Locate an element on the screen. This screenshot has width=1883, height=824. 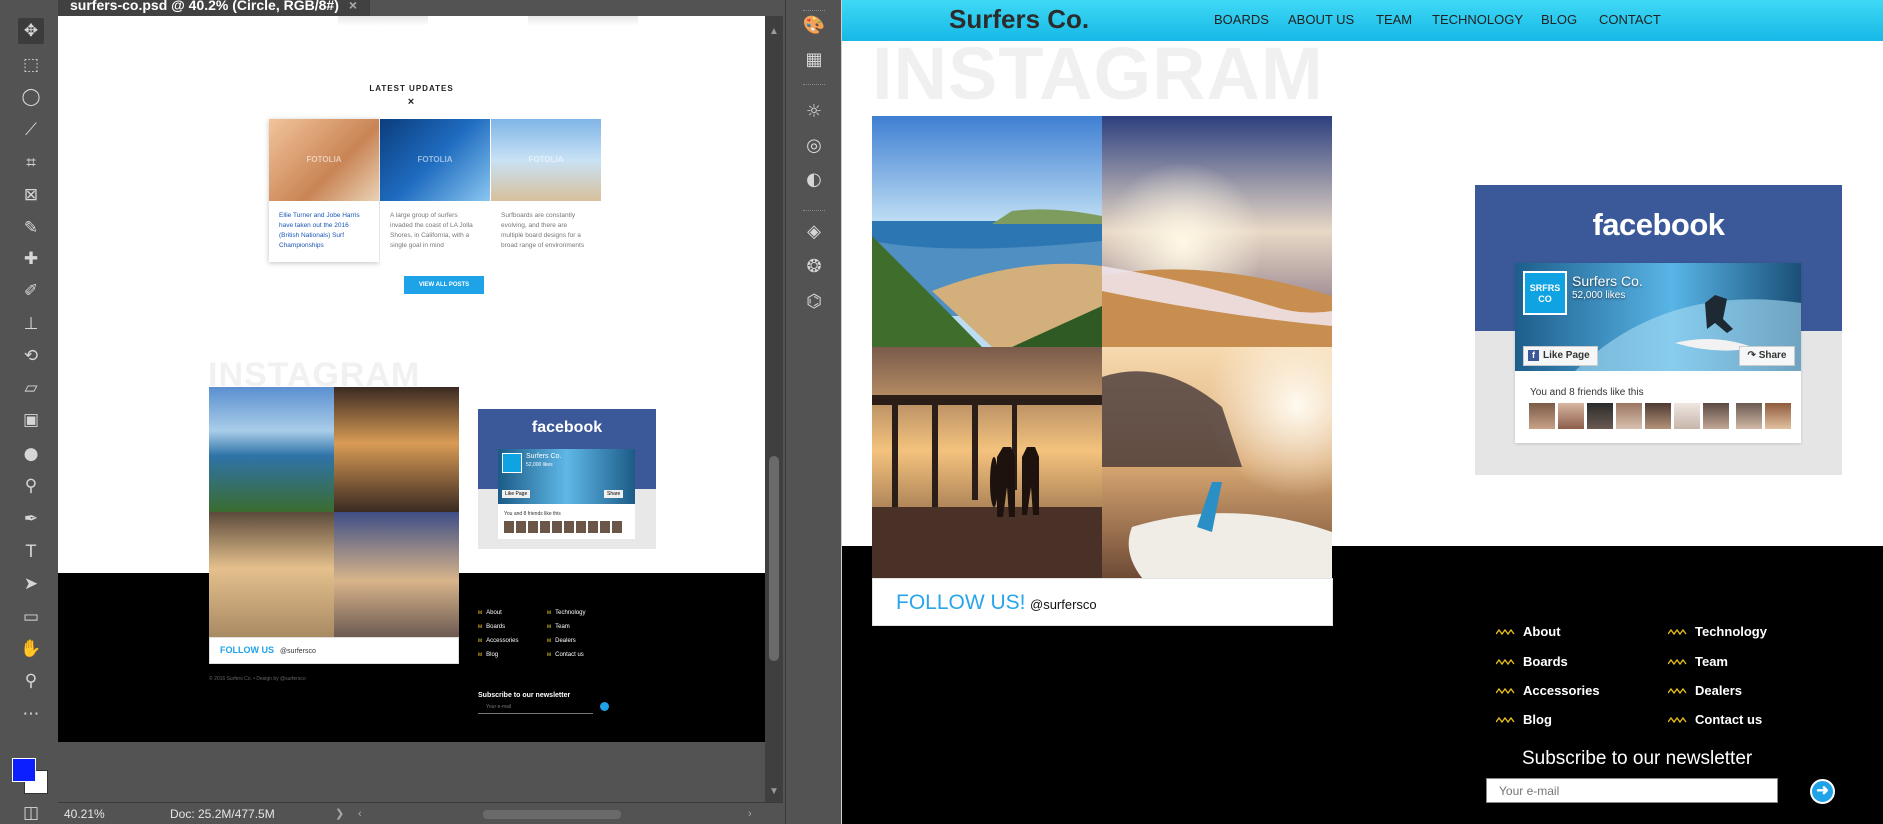
mini-footer-link: ᴍ Contact us is located at coordinates (565, 655).